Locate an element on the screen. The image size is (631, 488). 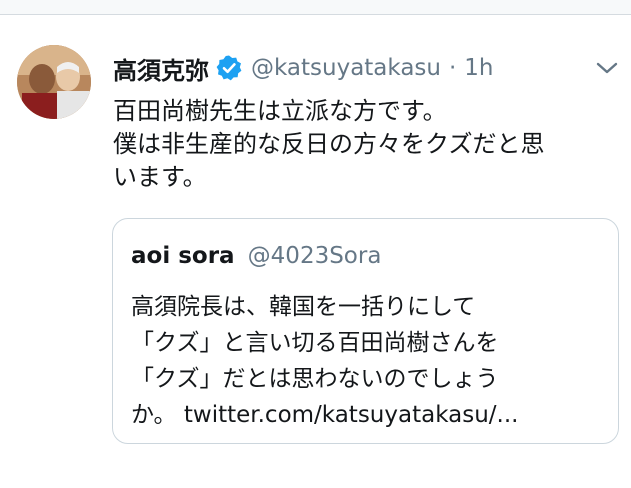
avatar is located at coordinates (54, 82).